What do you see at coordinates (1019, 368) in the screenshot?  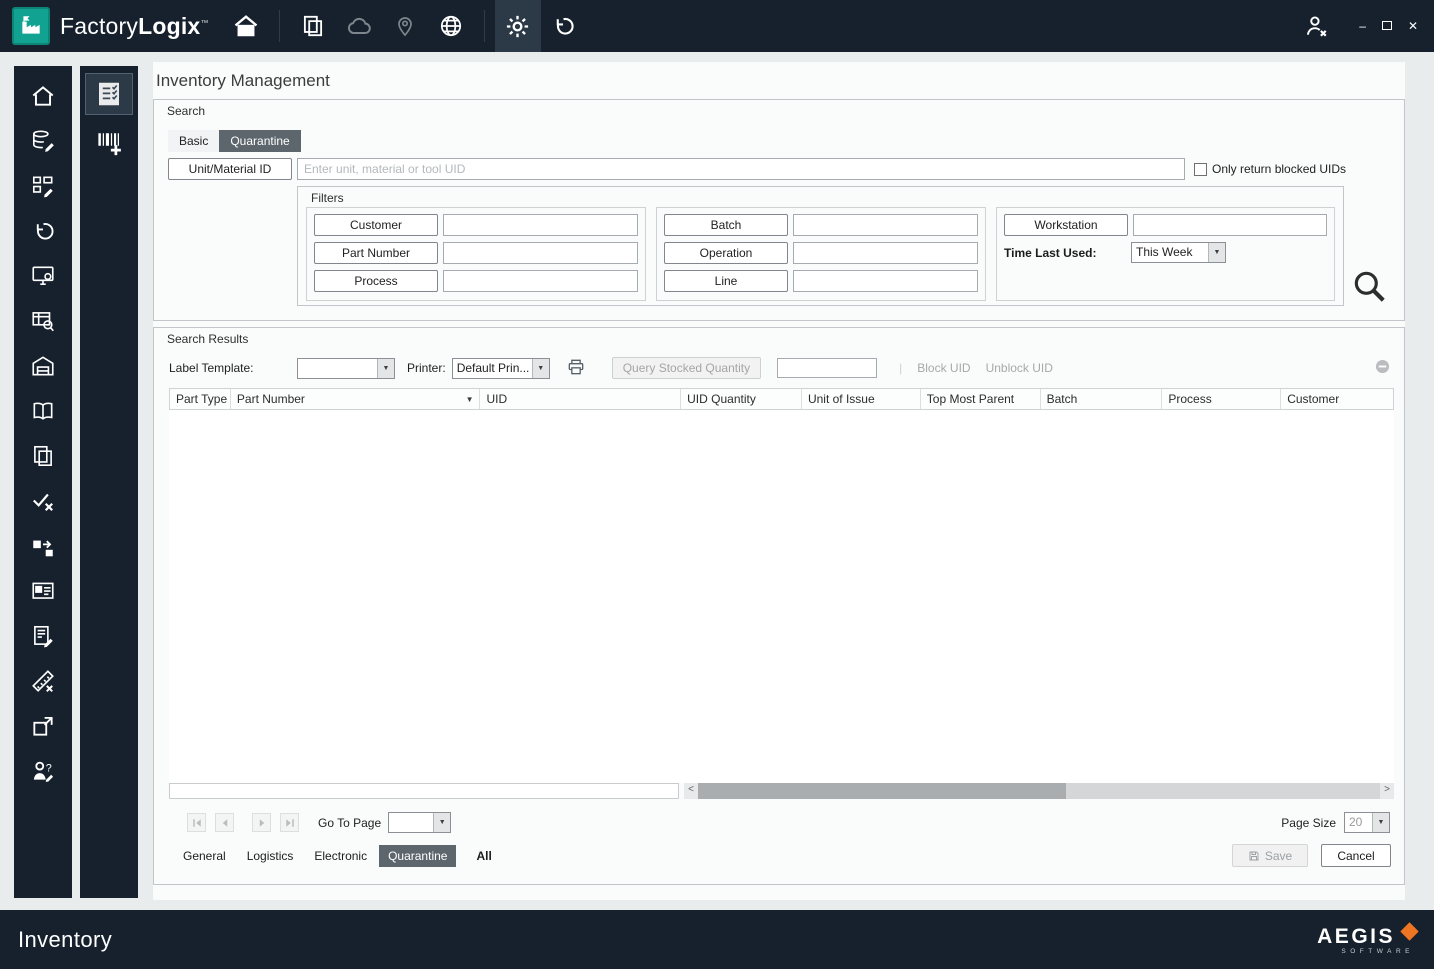 I see `unblock-uid-button: Unblock UID` at bounding box center [1019, 368].